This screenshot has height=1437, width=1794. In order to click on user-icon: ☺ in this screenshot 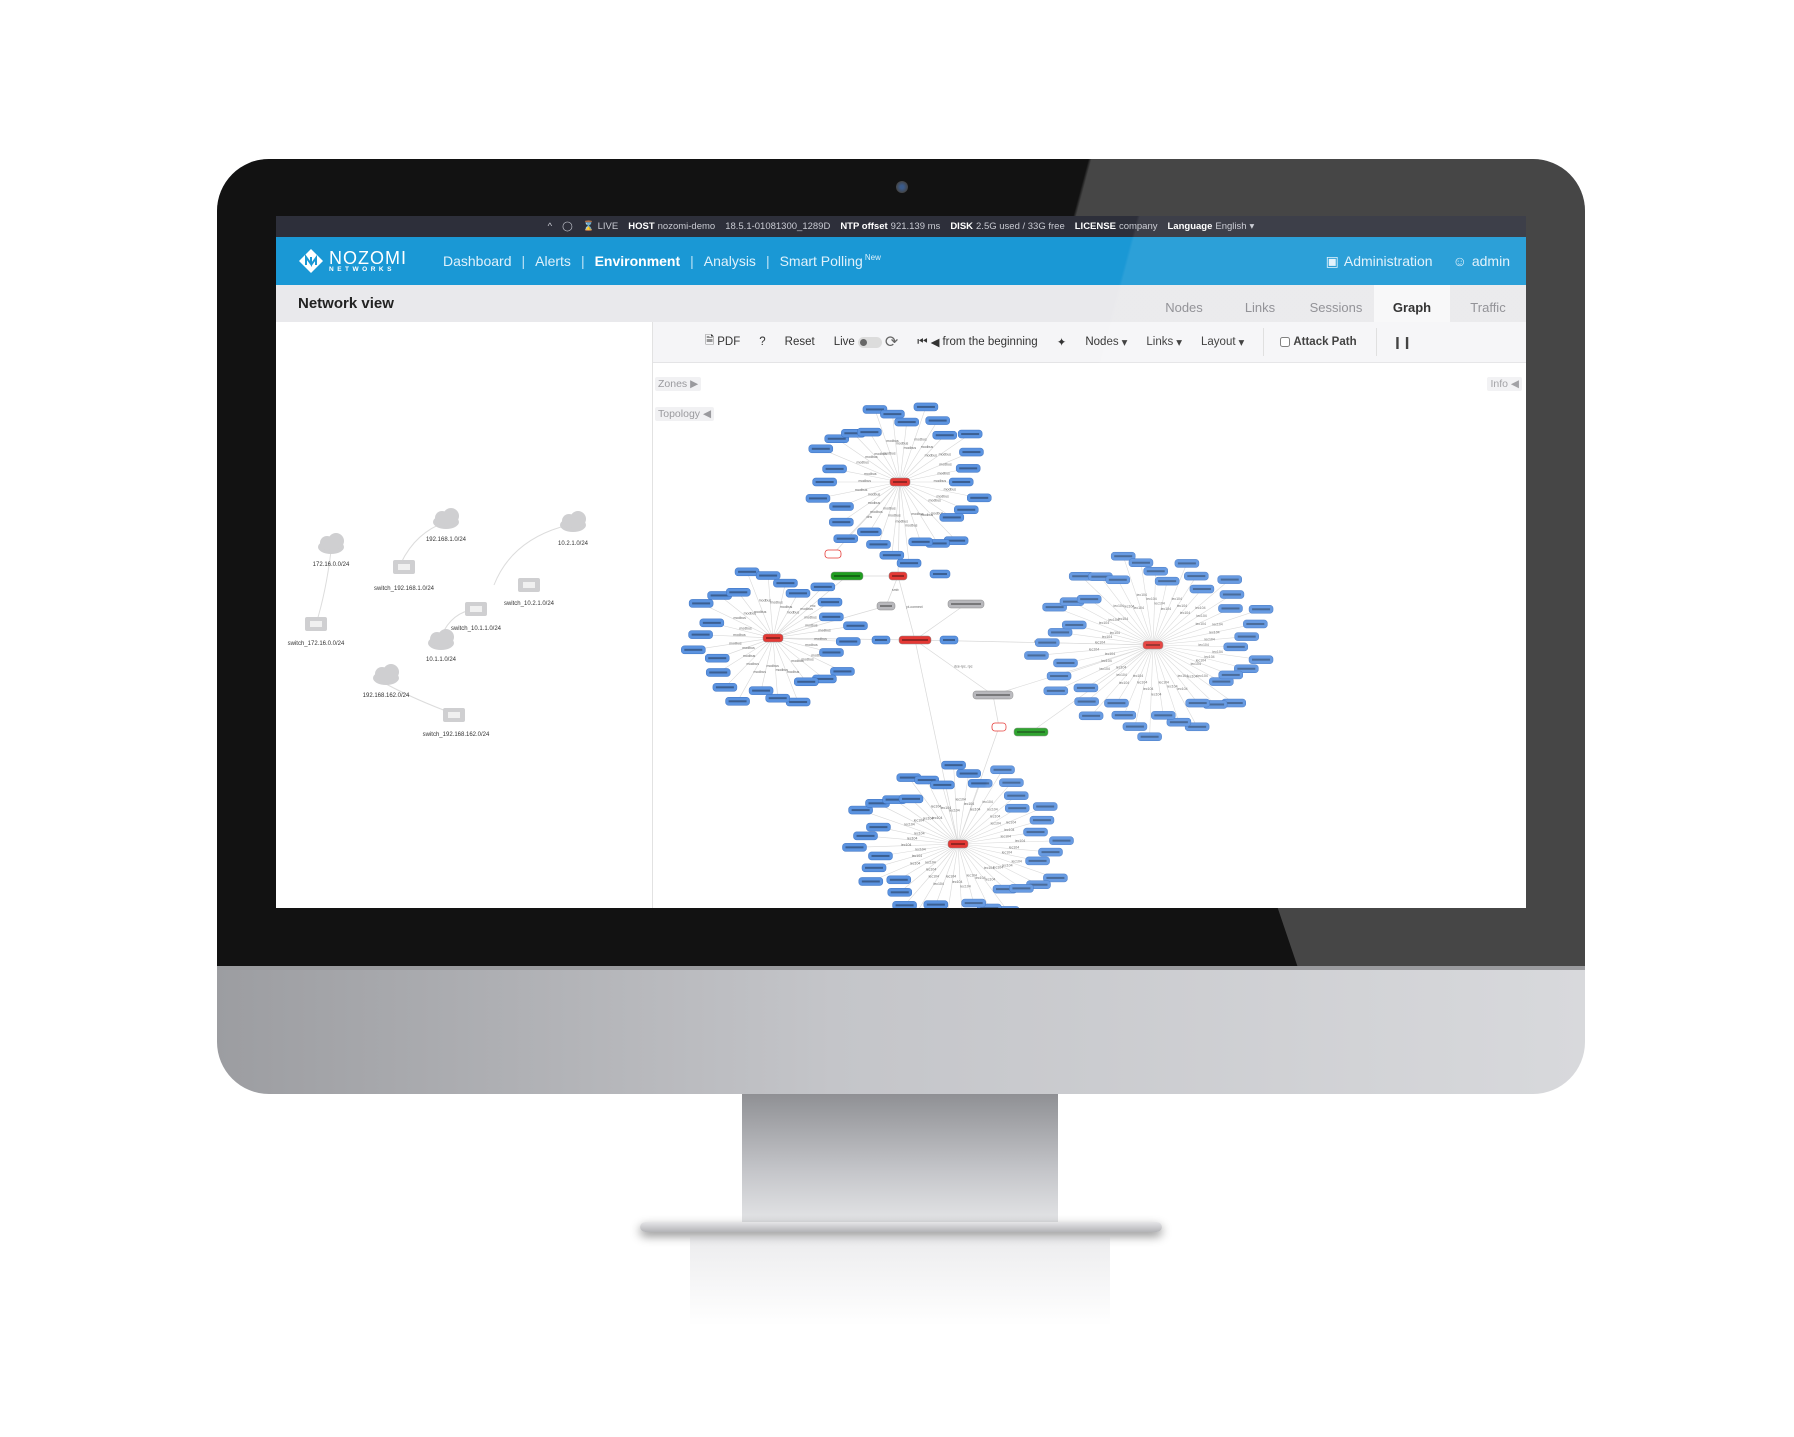, I will do `click(1459, 261)`.